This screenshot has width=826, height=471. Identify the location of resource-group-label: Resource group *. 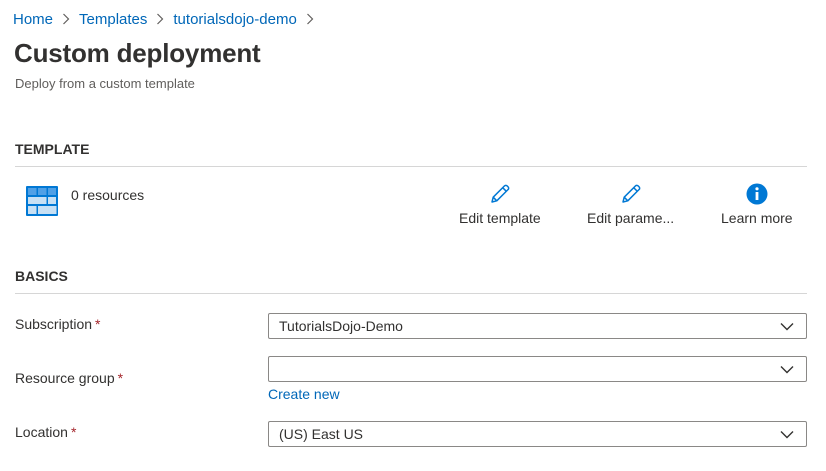
(69, 378).